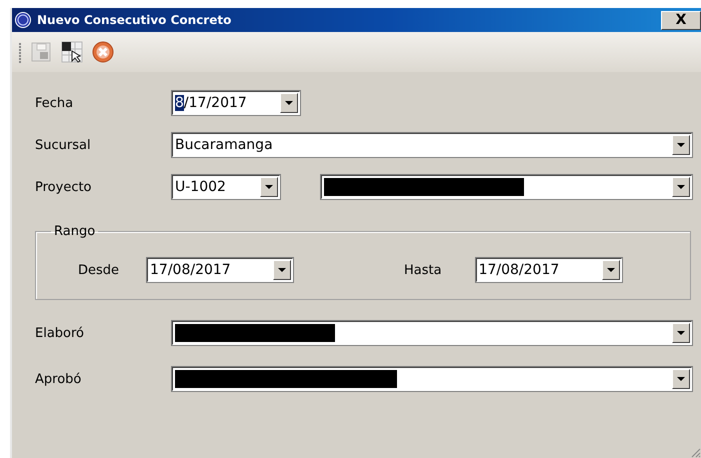 Image resolution: width=701 pixels, height=458 pixels. What do you see at coordinates (20, 52) in the screenshot?
I see `toolbar-grip-icon` at bounding box center [20, 52].